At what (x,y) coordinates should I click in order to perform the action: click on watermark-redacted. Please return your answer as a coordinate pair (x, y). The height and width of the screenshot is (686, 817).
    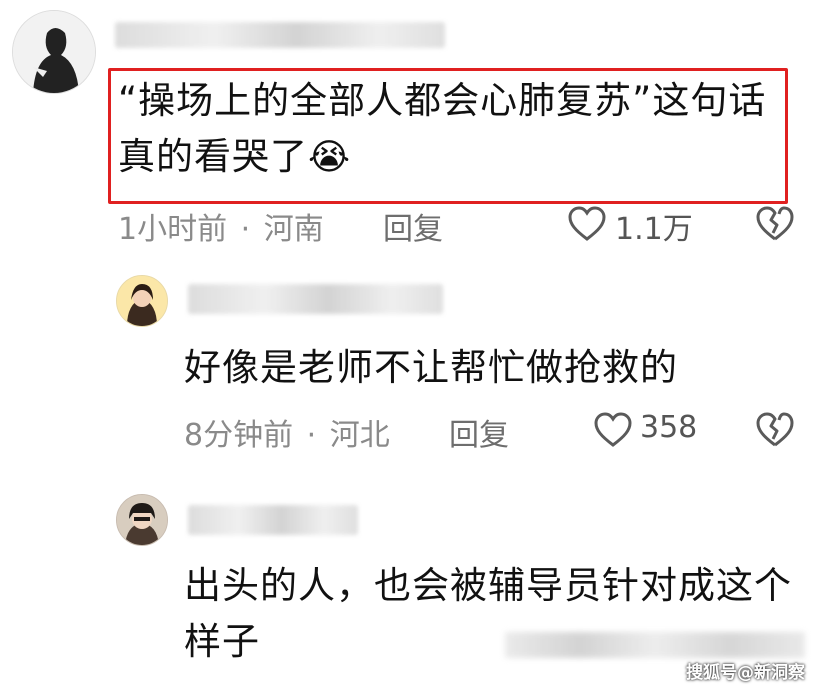
    Looking at the image, I should click on (655, 645).